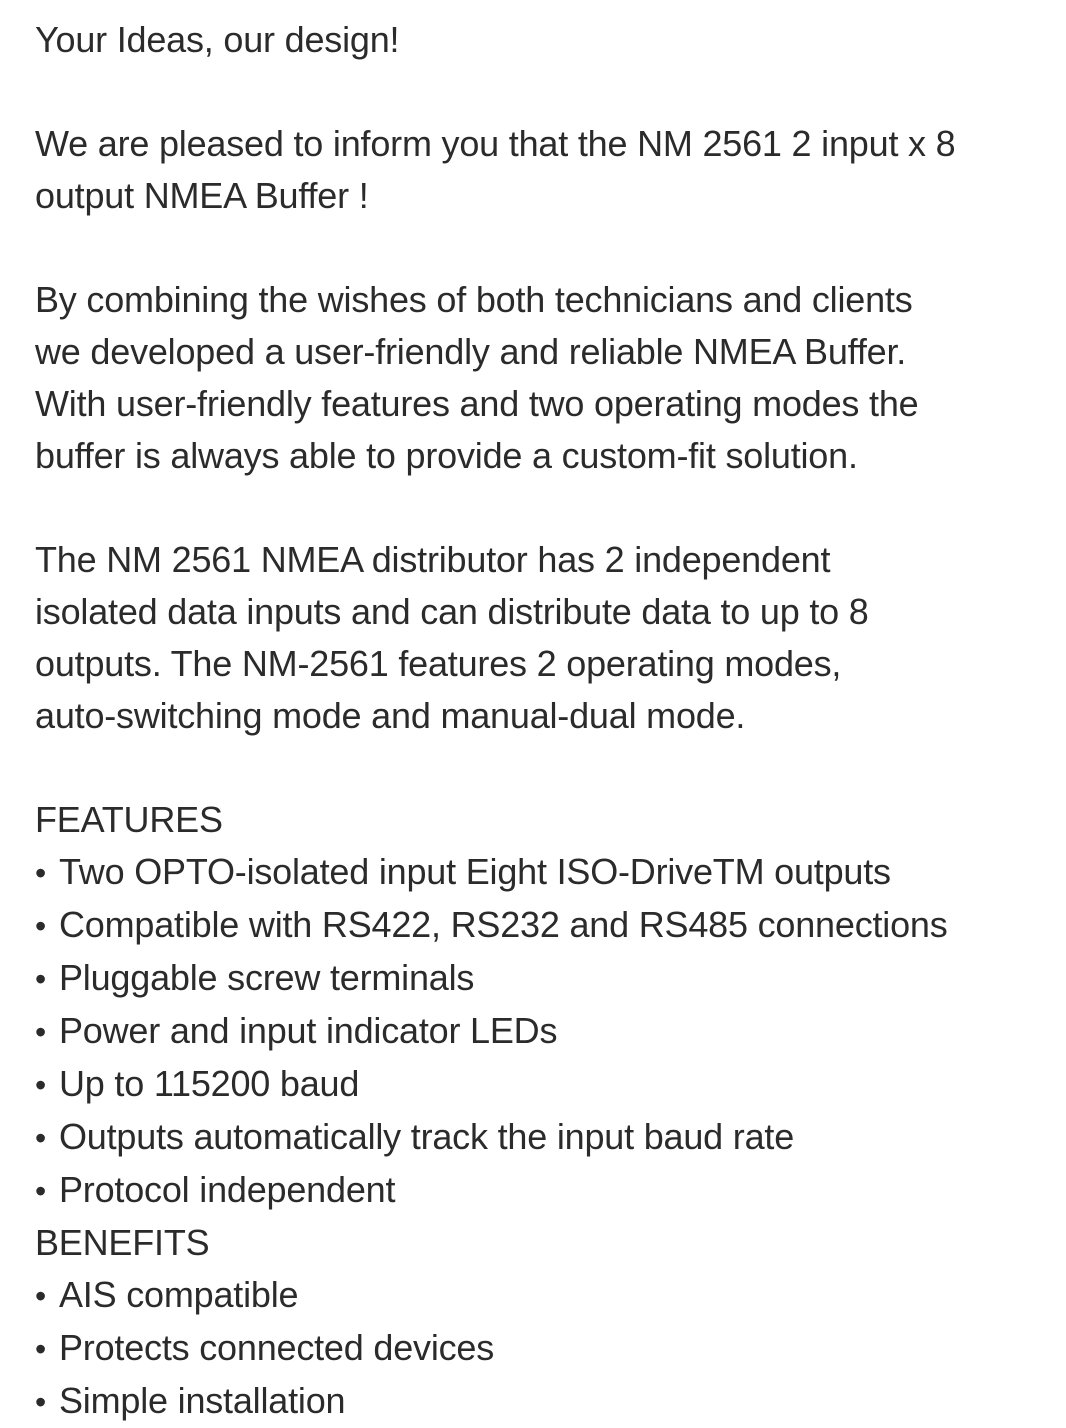 The width and height of the screenshot is (1066, 1428). What do you see at coordinates (267, 977) in the screenshot?
I see `feature-item-text: Pluggable screw terminals` at bounding box center [267, 977].